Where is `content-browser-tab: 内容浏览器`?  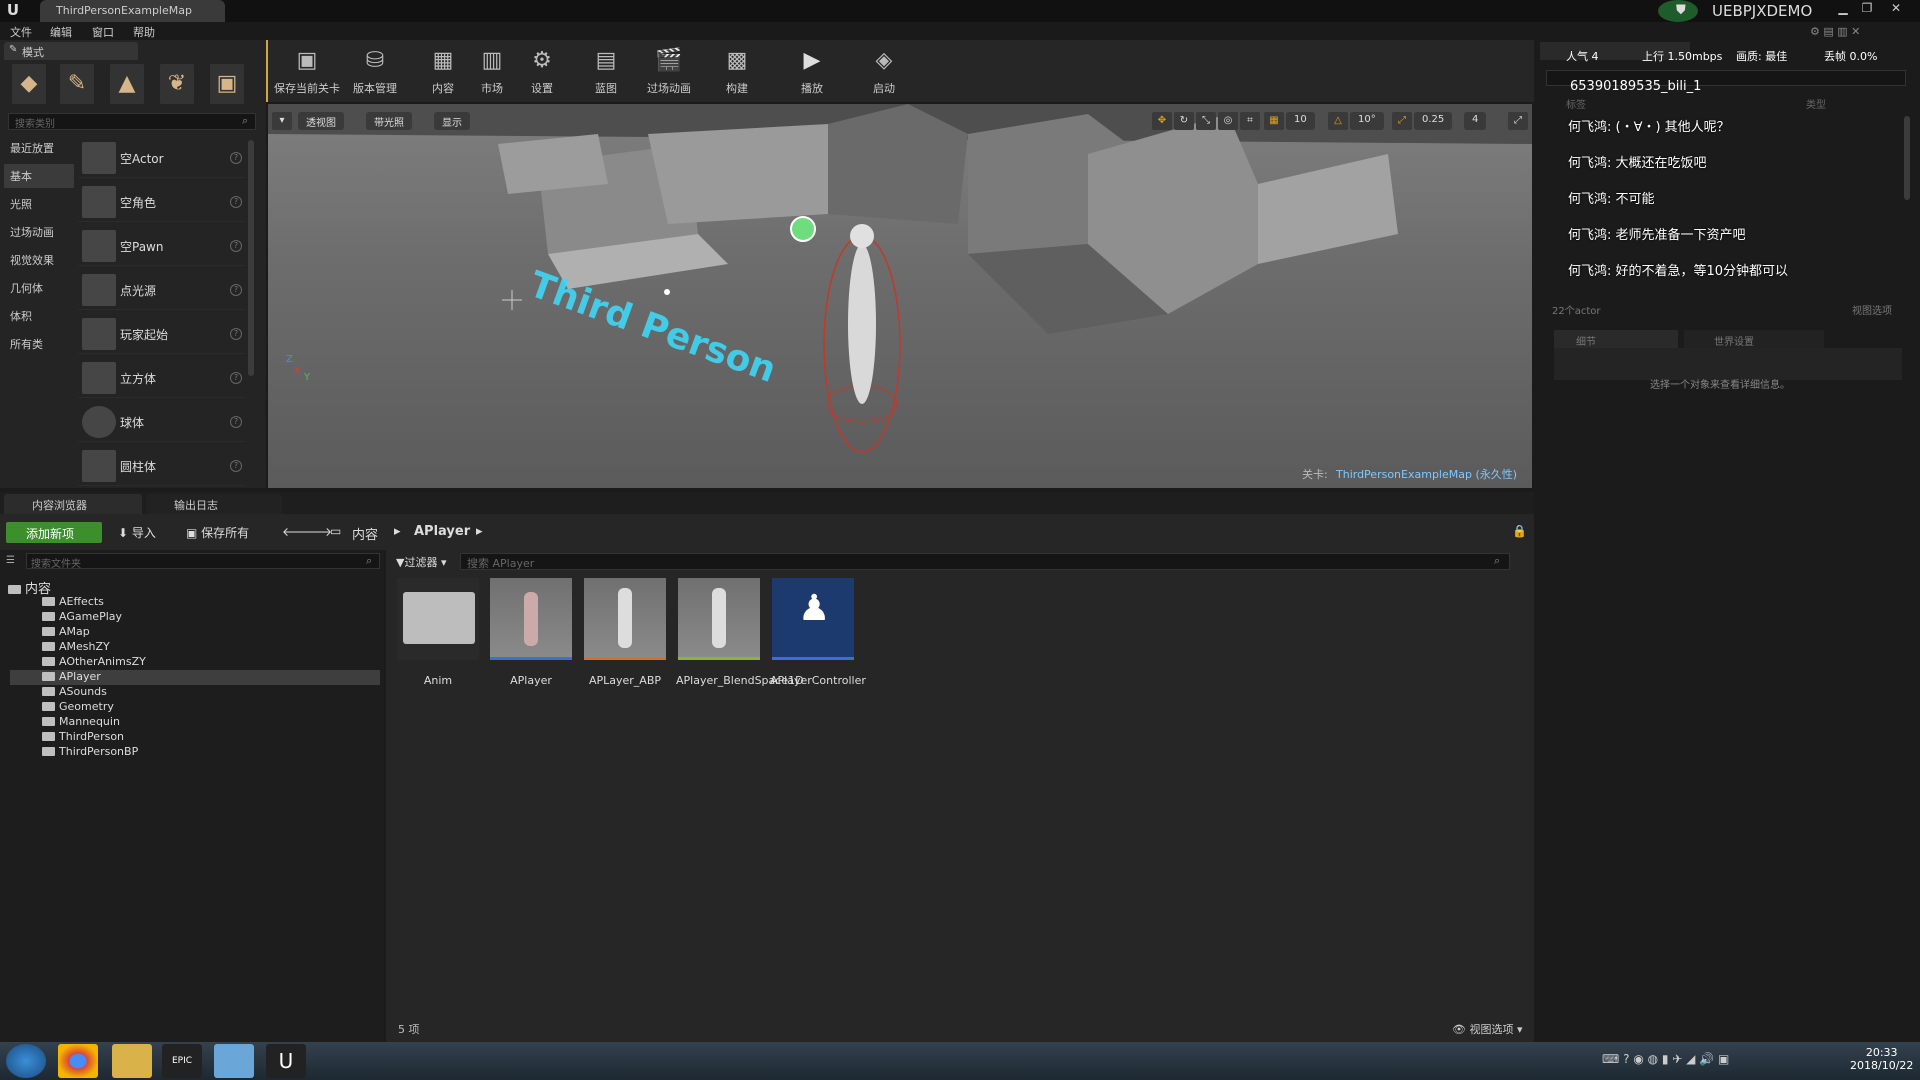 content-browser-tab: 内容浏览器 is located at coordinates (73, 504).